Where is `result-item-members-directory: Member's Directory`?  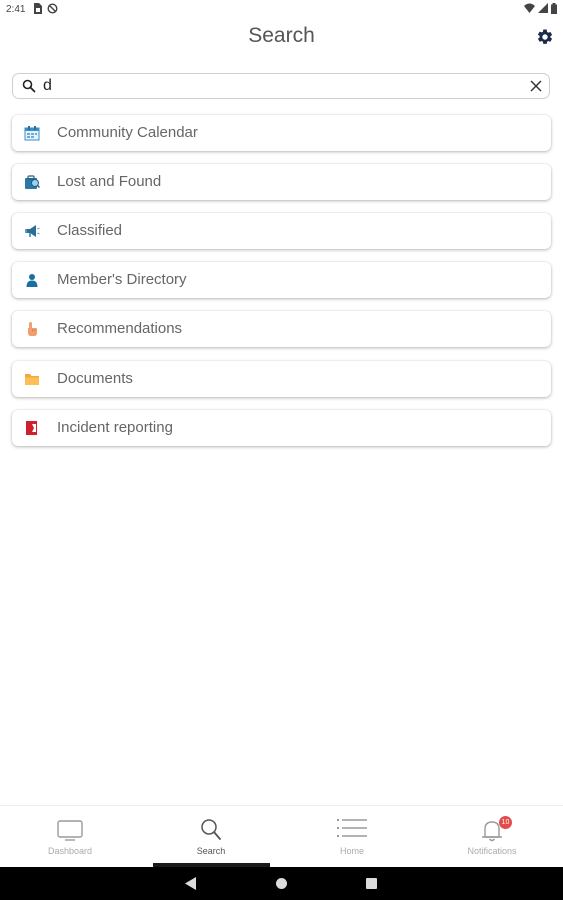 result-item-members-directory: Member's Directory is located at coordinates (281, 280).